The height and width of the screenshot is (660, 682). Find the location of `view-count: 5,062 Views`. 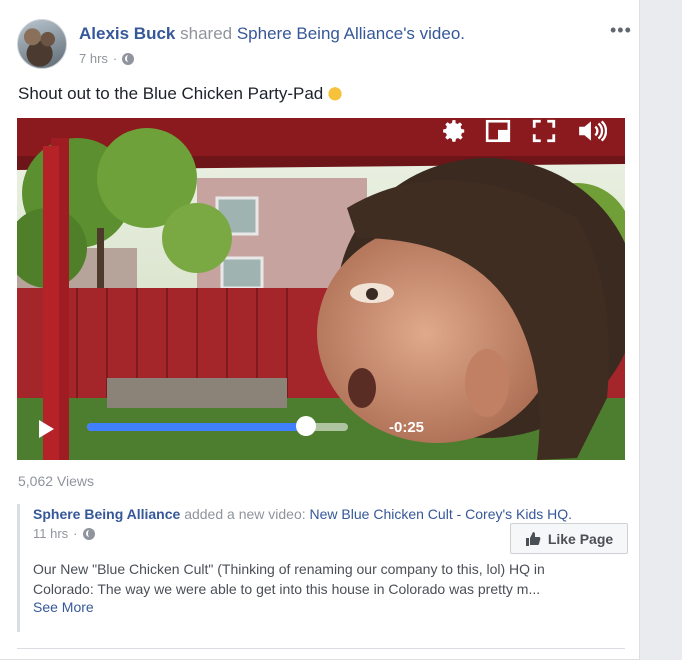

view-count: 5,062 Views is located at coordinates (56, 481).